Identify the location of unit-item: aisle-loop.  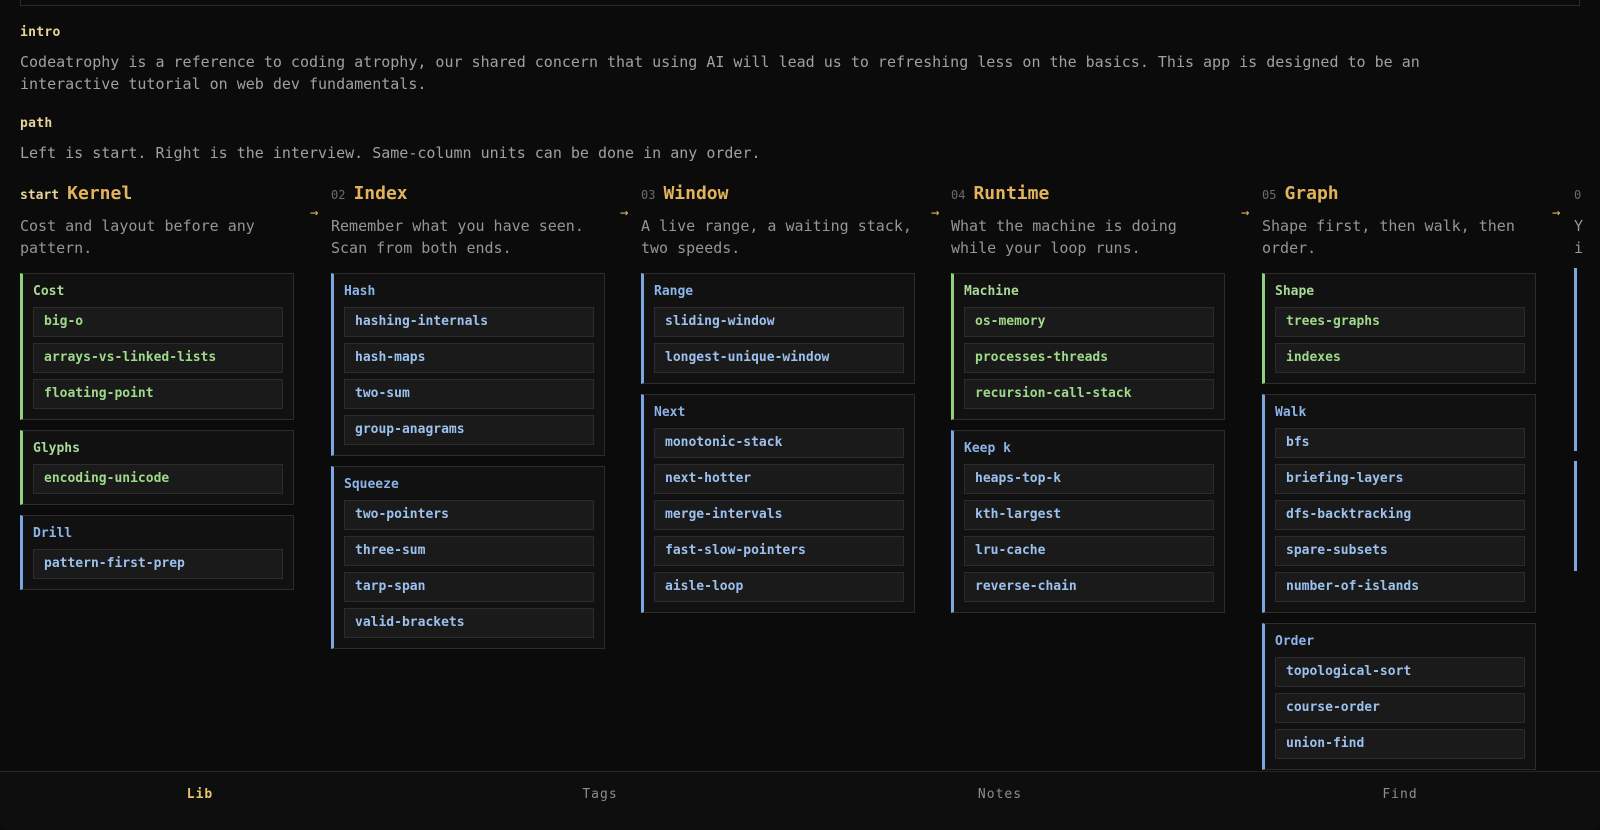
(779, 587).